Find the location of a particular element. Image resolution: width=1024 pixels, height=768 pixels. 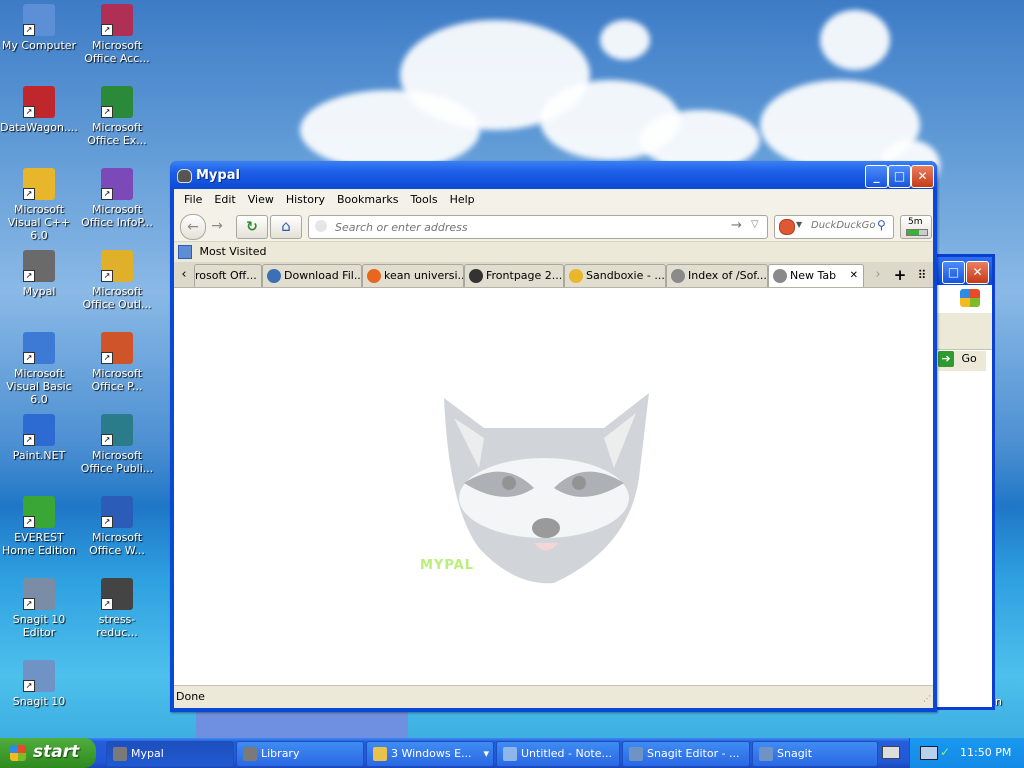

windows-logo-icon is located at coordinates (970, 298).